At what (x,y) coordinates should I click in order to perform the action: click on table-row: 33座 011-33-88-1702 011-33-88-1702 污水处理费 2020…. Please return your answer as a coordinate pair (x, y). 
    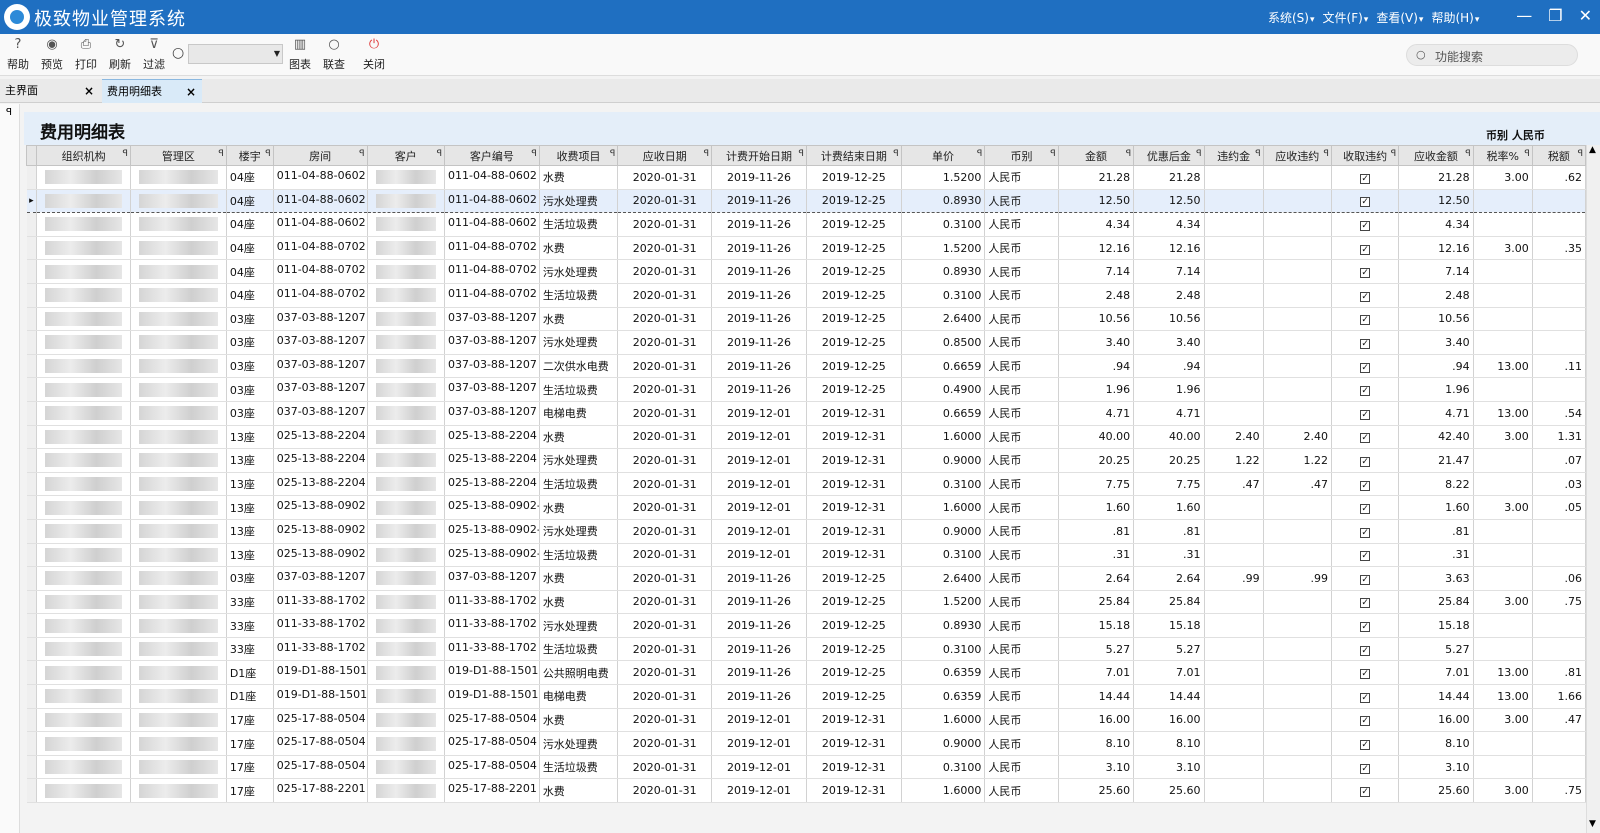
    Looking at the image, I should click on (806, 625).